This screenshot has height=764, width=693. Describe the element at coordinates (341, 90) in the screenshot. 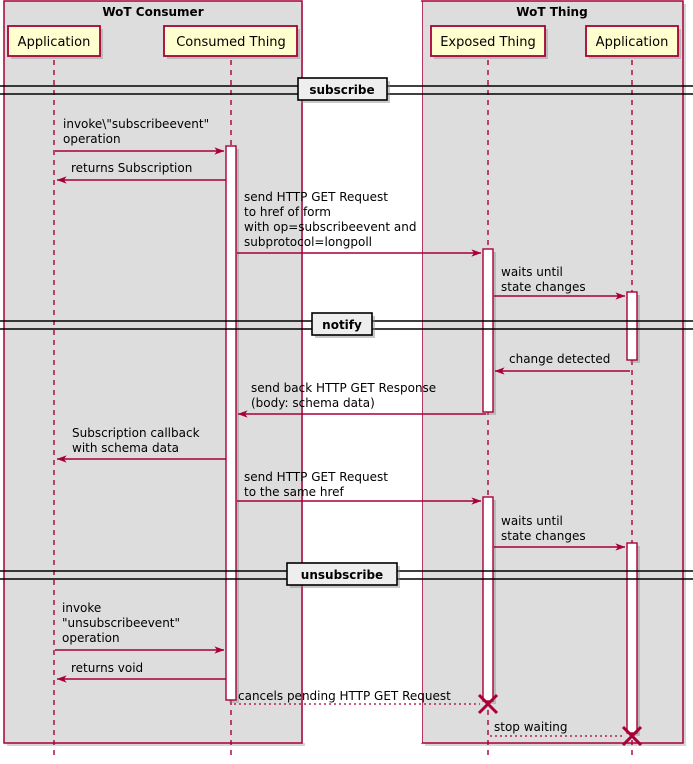

I see `divider-label: subscribe` at that location.